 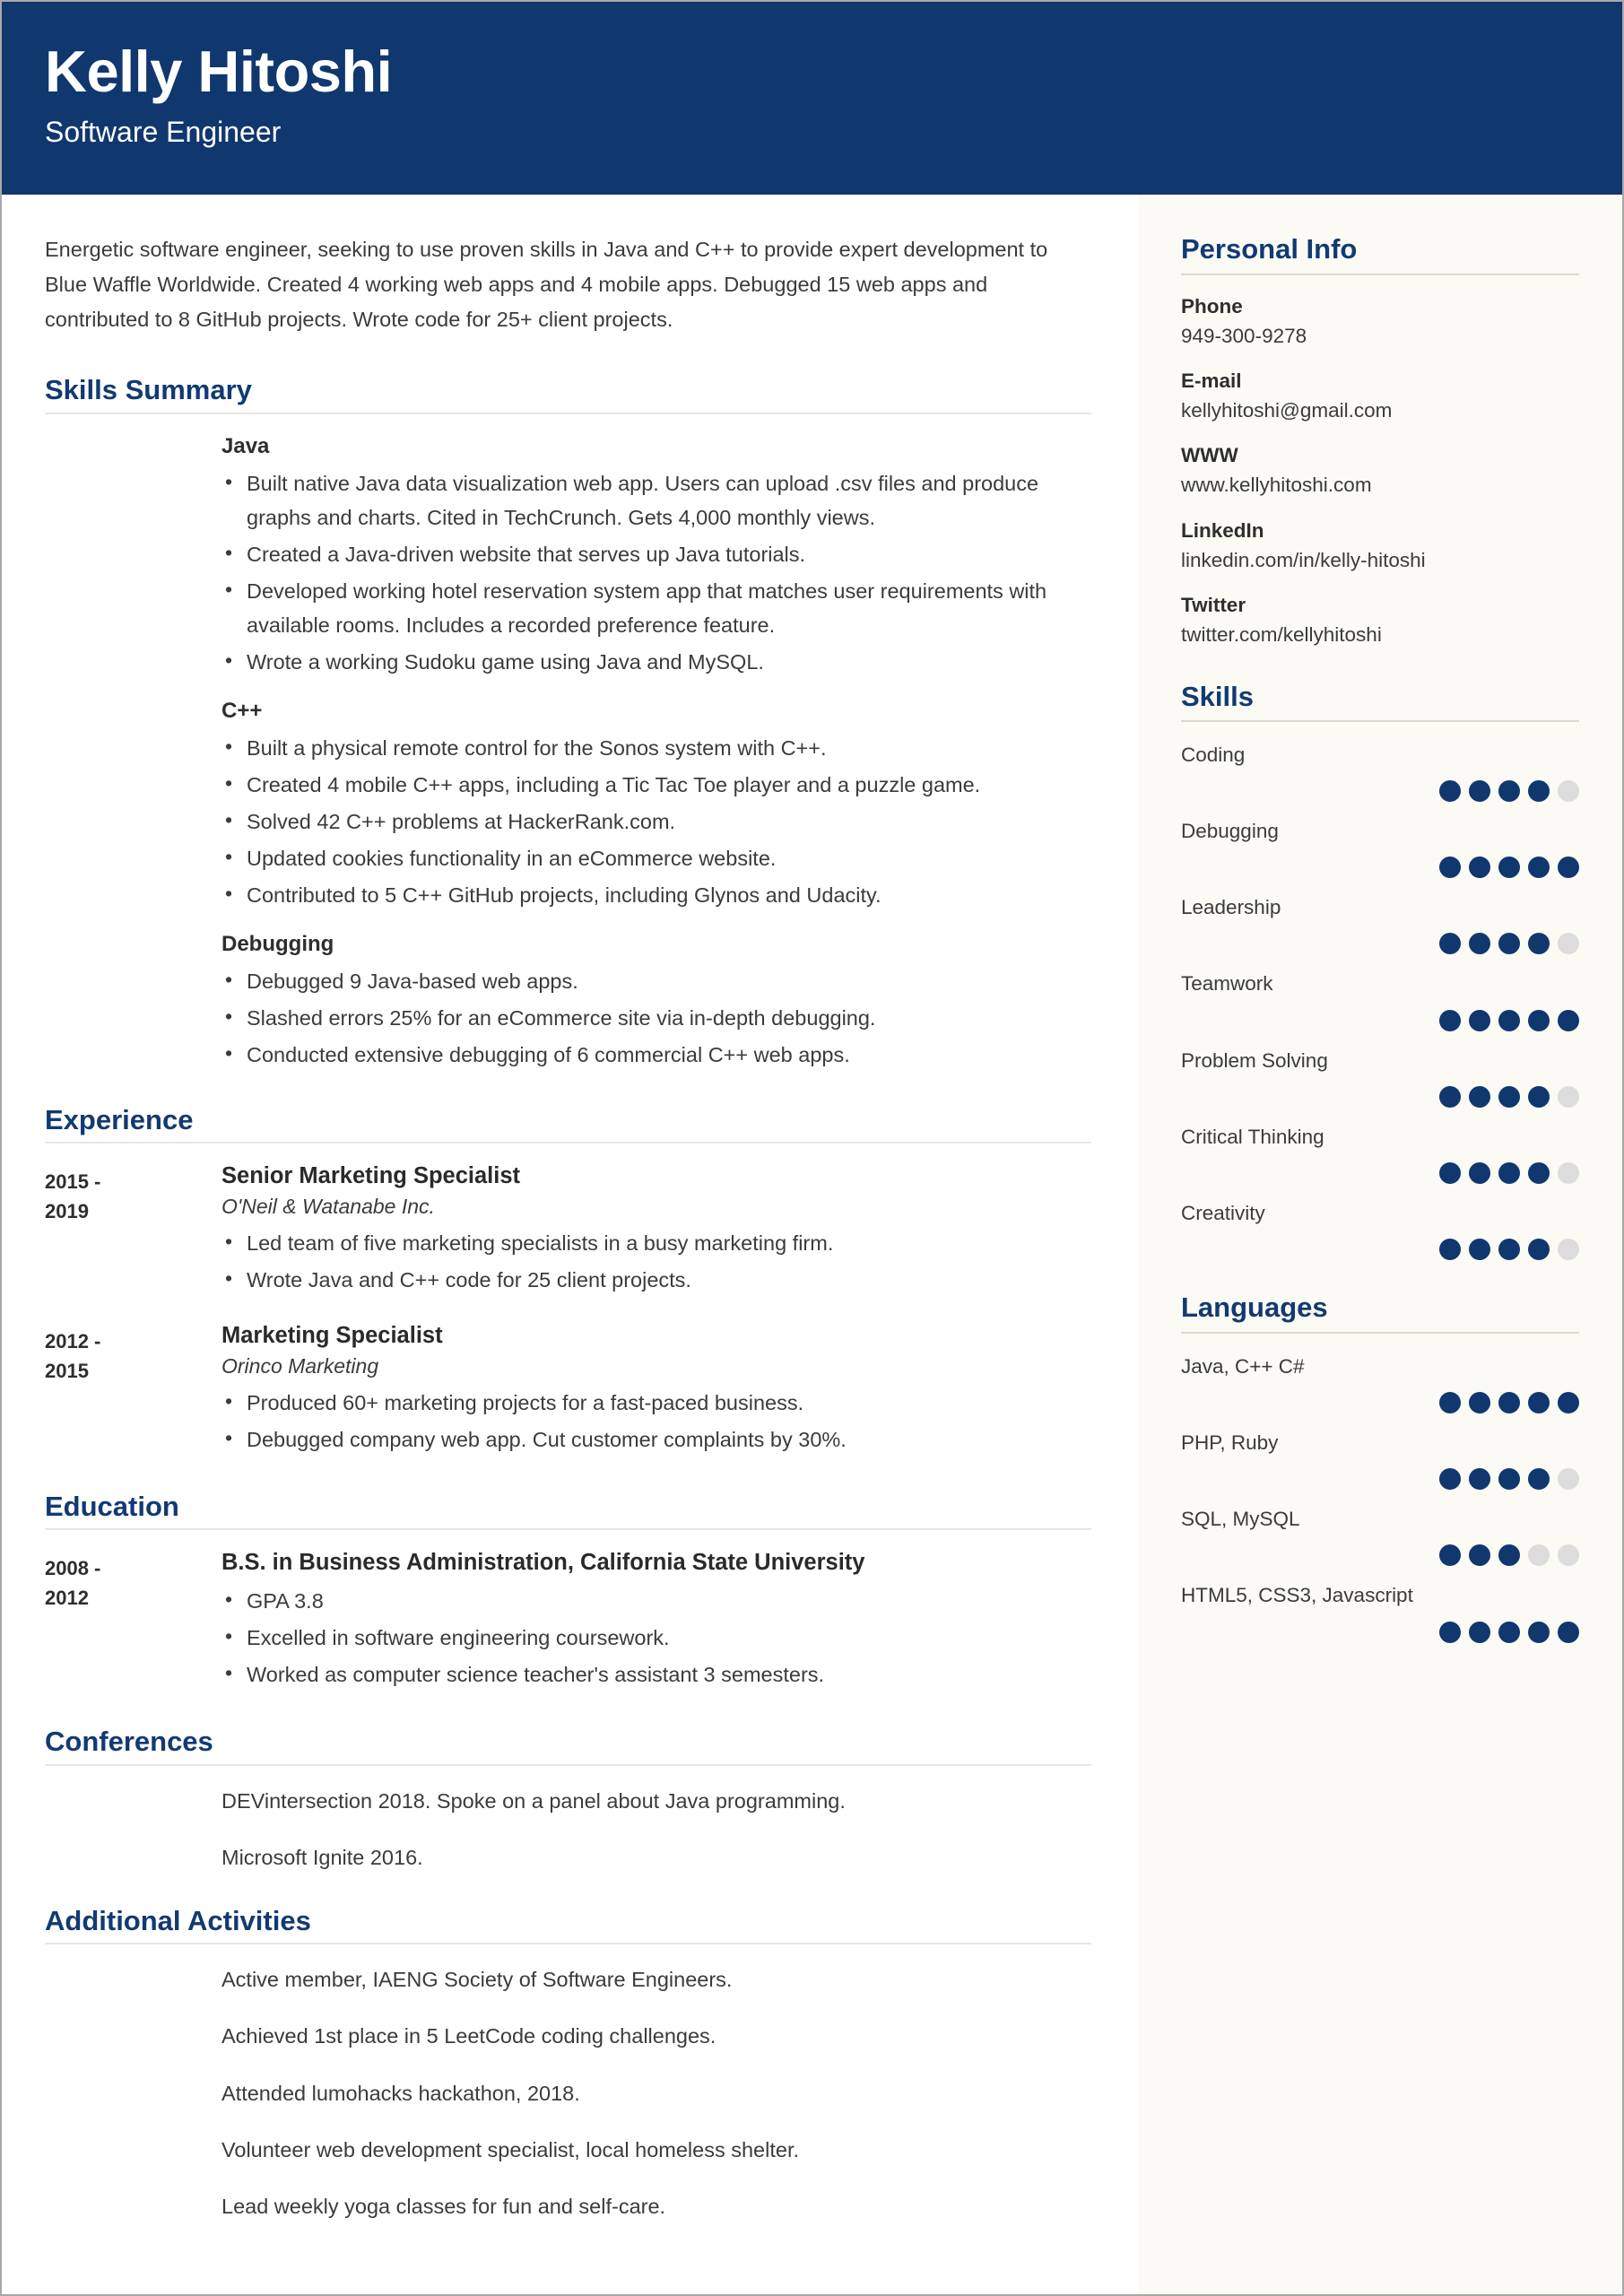 I want to click on entry-company: O'Neil & Watanabe Inc., so click(x=328, y=1206).